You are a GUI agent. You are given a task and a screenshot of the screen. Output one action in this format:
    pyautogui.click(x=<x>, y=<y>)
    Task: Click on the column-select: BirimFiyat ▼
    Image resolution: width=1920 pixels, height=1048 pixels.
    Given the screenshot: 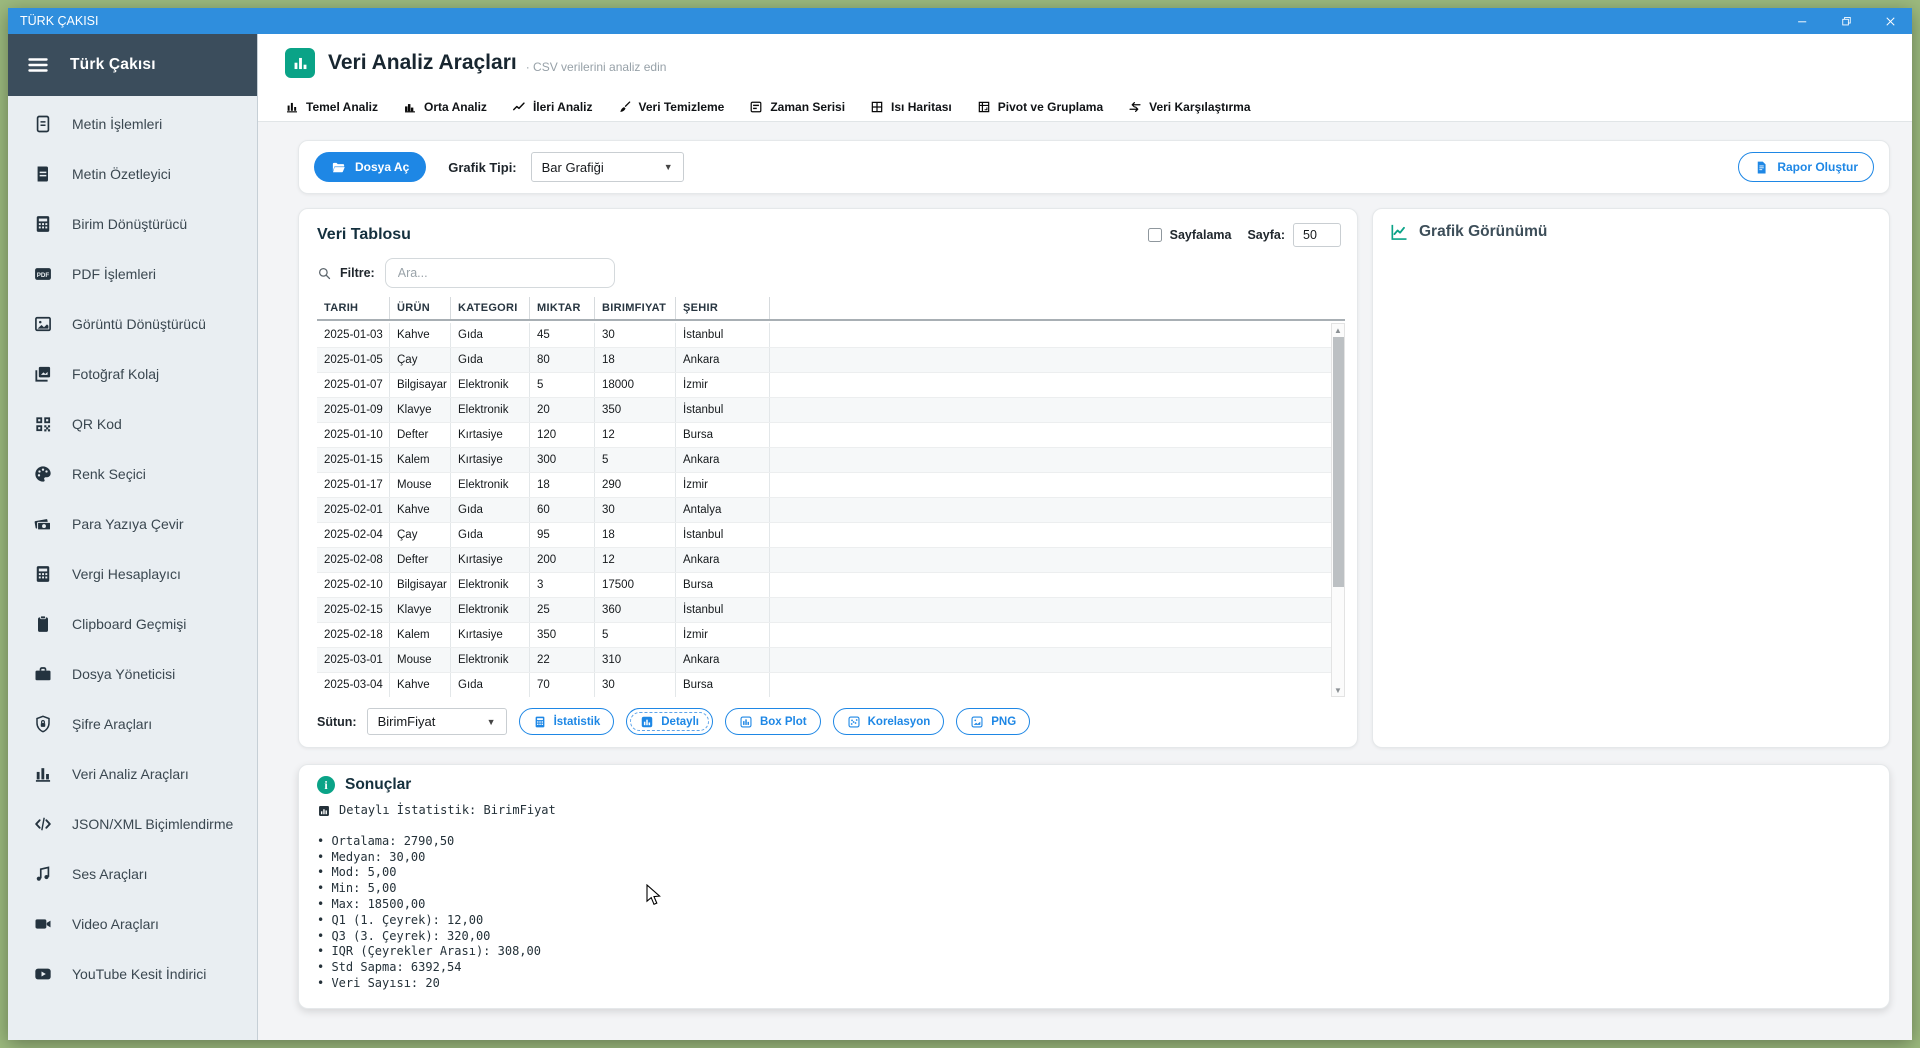 What is the action you would take?
    pyautogui.click(x=436, y=721)
    